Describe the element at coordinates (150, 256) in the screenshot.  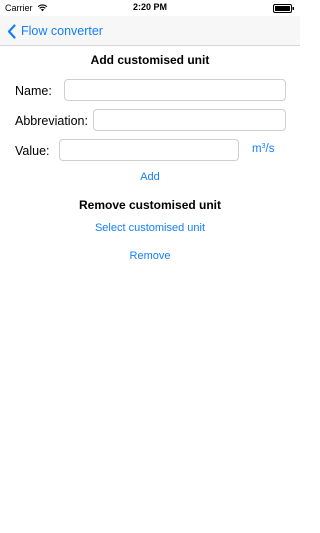
I see `remove-button: Remove` at that location.